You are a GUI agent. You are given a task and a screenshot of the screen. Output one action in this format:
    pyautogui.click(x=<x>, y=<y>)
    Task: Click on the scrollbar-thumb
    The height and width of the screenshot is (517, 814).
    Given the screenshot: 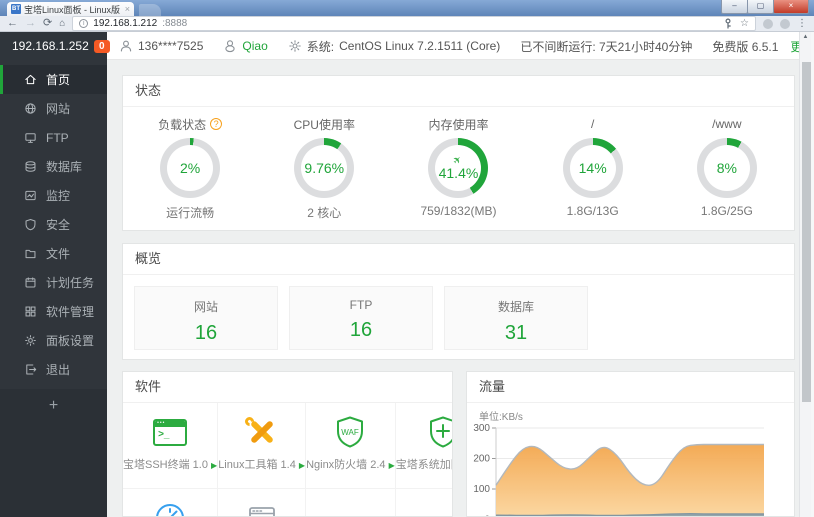 What is the action you would take?
    pyautogui.click(x=806, y=232)
    